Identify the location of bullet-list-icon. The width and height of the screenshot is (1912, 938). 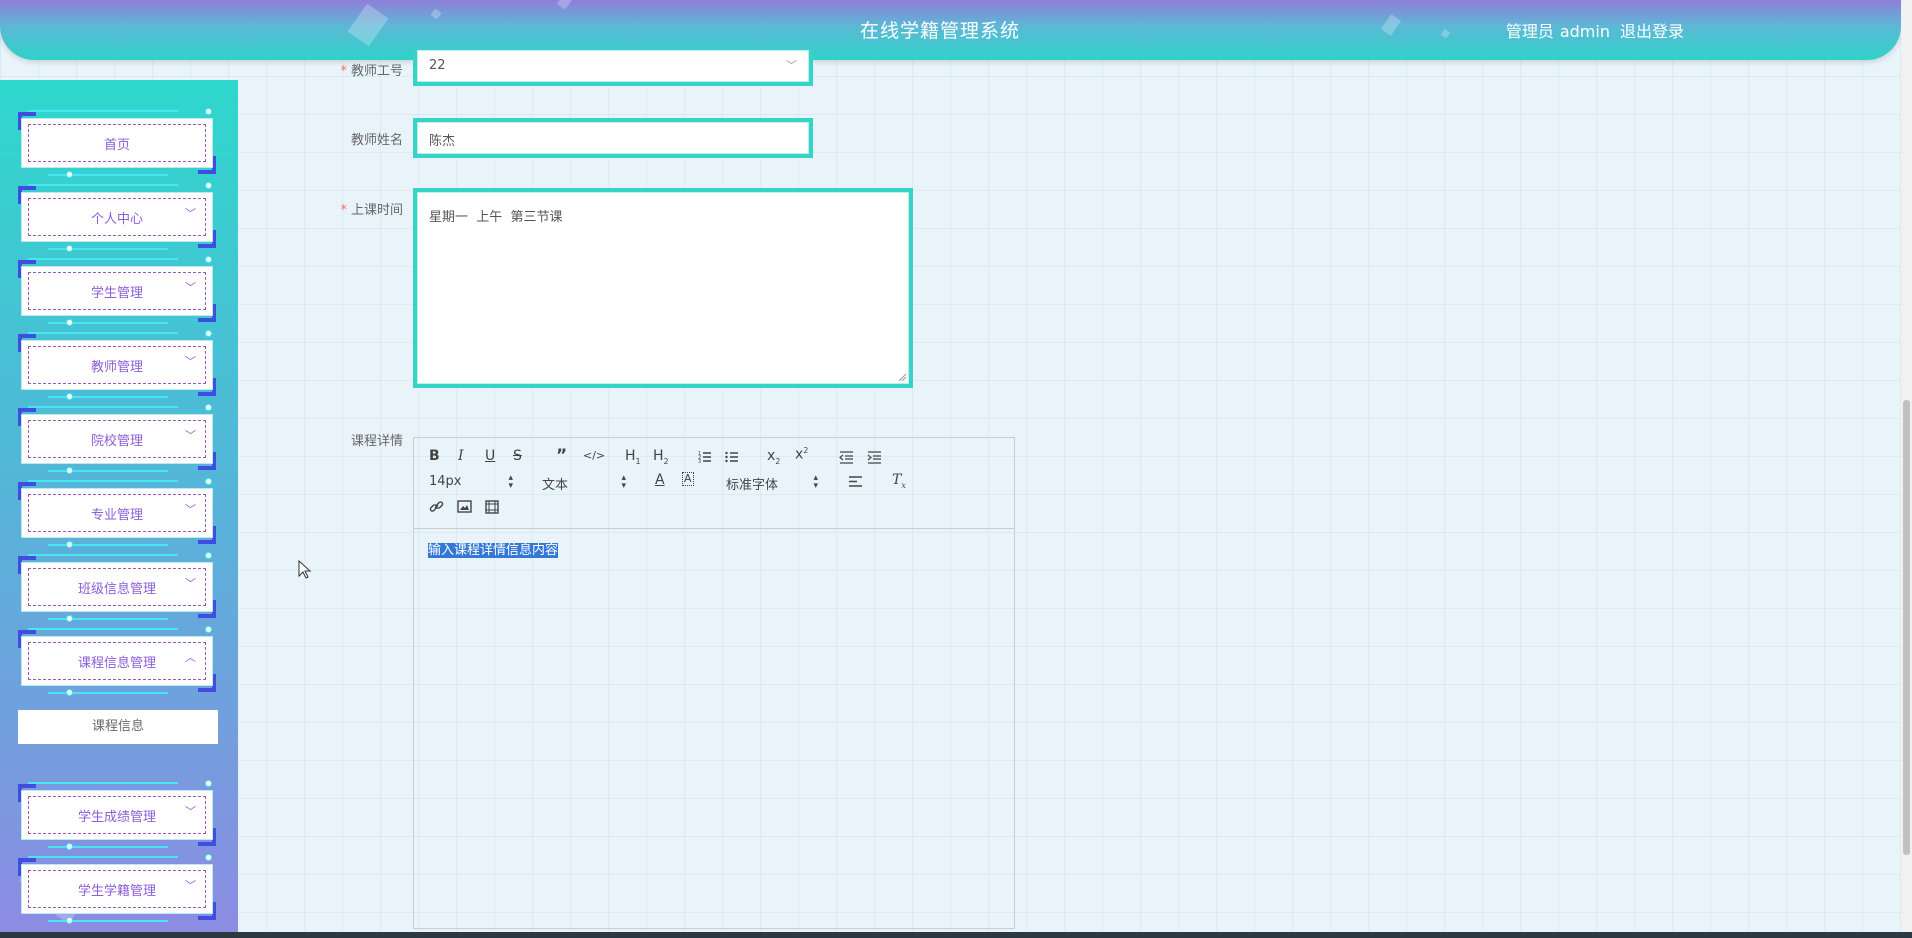
(732, 457).